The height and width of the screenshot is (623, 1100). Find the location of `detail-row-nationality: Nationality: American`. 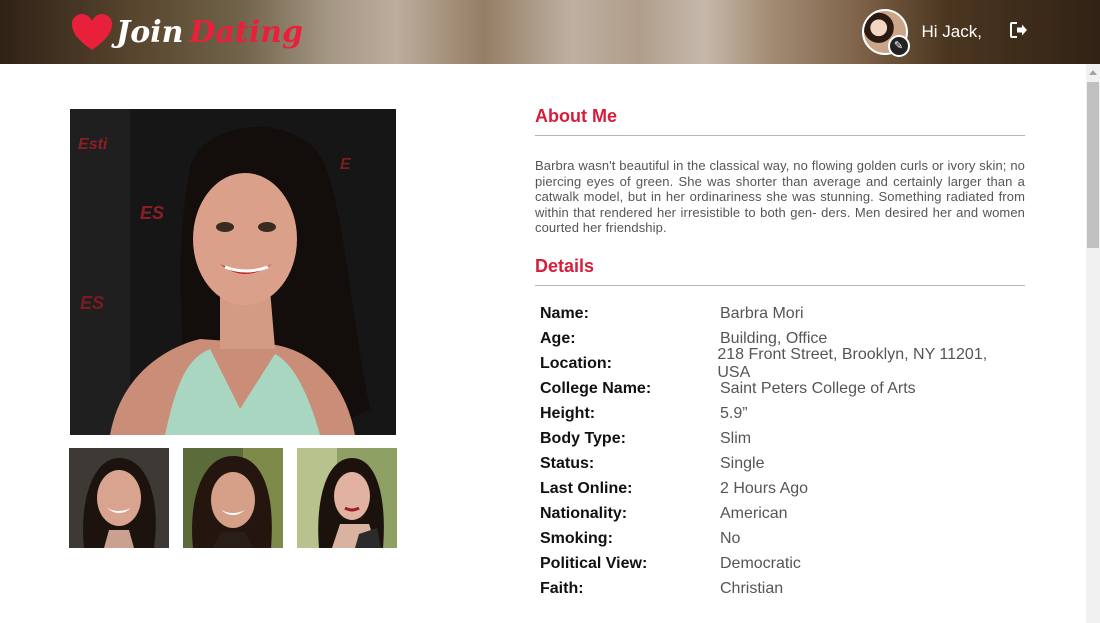

detail-row-nationality: Nationality: American is located at coordinates (780, 513).